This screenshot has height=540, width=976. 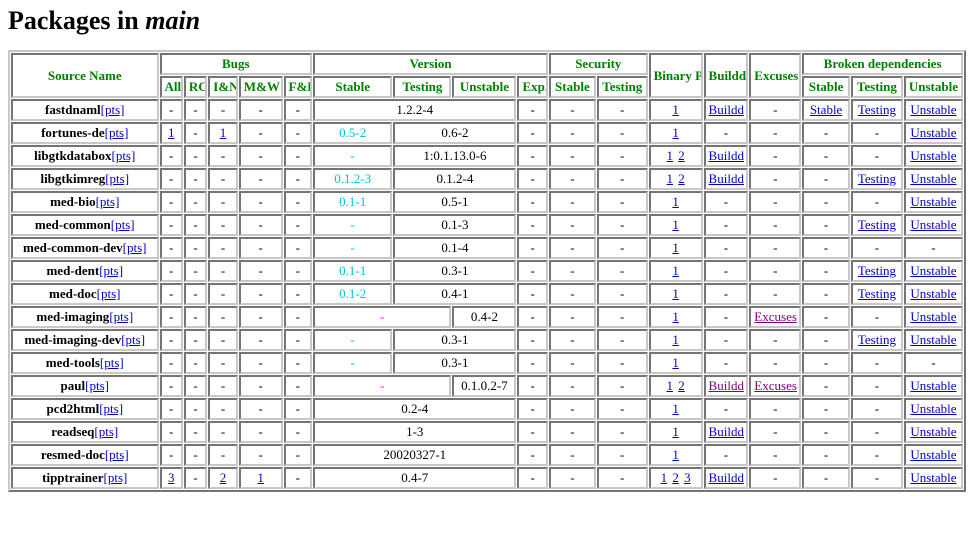 I want to click on version-cell-missing: -, so click(x=353, y=225).